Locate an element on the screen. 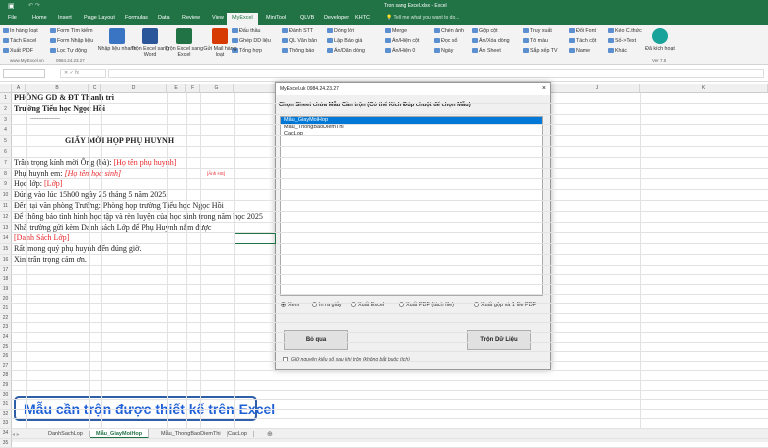 The width and height of the screenshot is (768, 448). row-number: 23 is located at coordinates (6, 327).